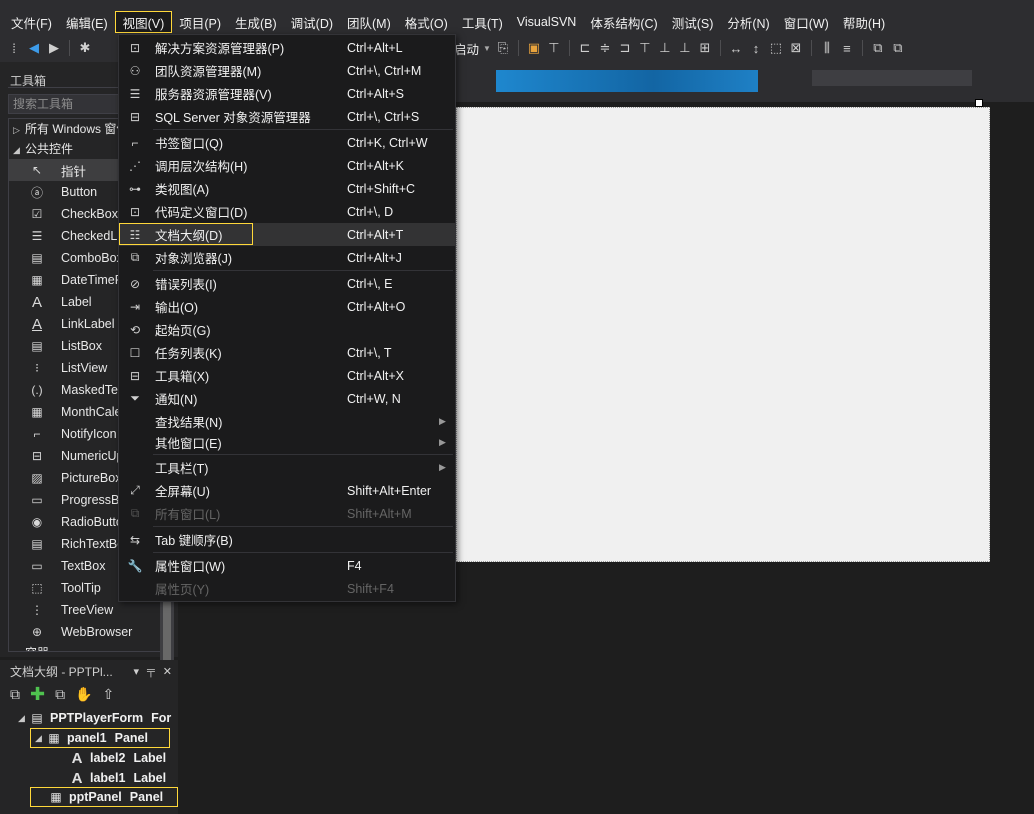 The image size is (1034, 814). Describe the element at coordinates (200, 22) in the screenshot. I see `menu-project: 项目(P)` at that location.